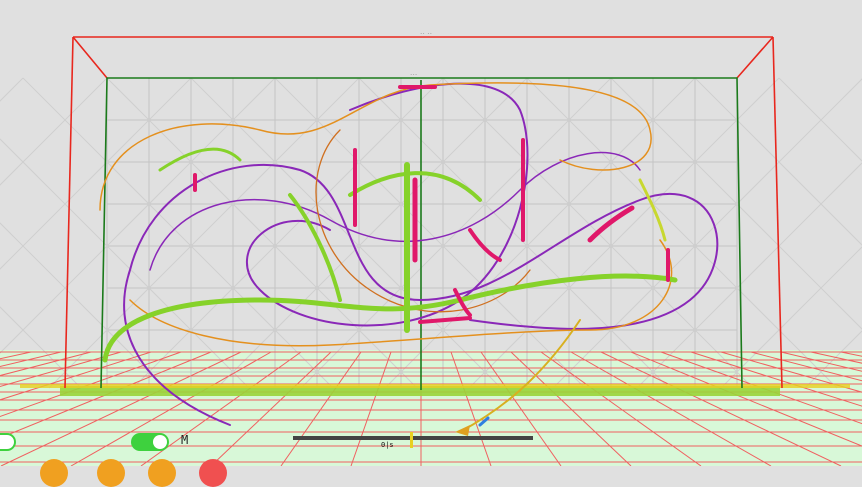 Image resolution: width=862 pixels, height=487 pixels. What do you see at coordinates (185, 440) in the screenshot?
I see `mode-toggle-label: M` at bounding box center [185, 440].